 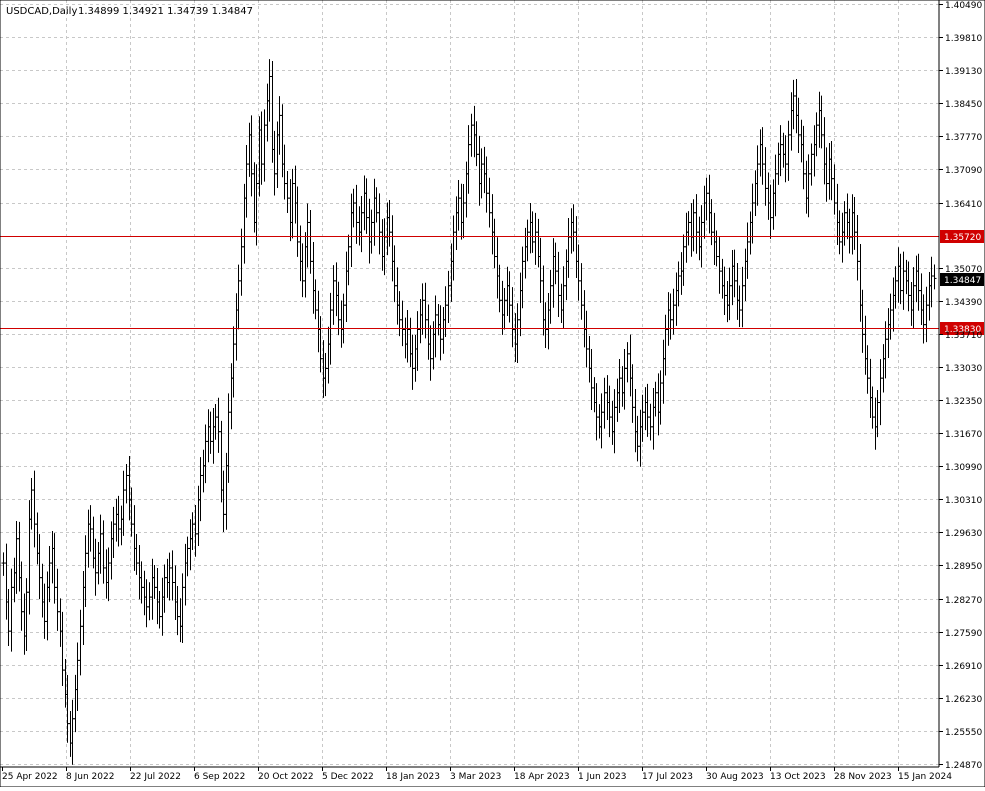 What do you see at coordinates (475, 777) in the screenshot?
I see `time-tick-label: 3 Mar 2023` at bounding box center [475, 777].